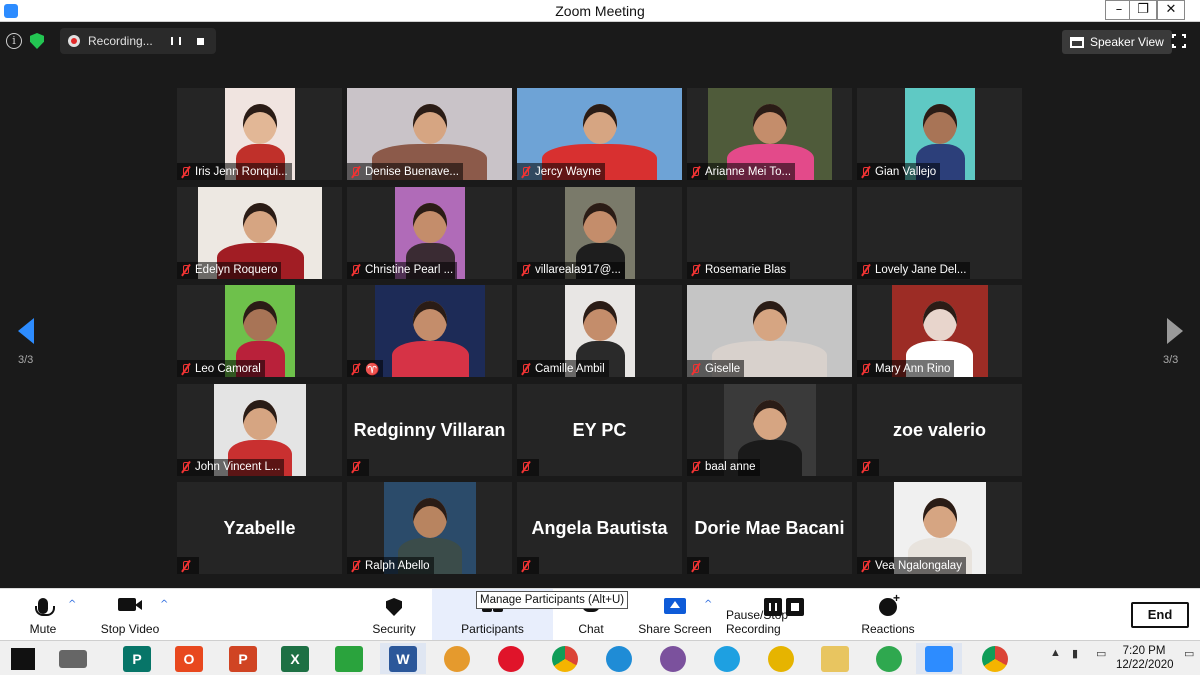 This screenshot has height=675, width=1200. I want to click on viber-icon, so click(673, 658).